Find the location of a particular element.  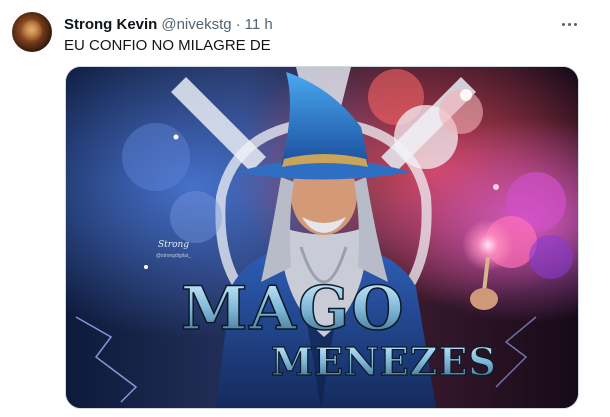

author-handle: @nivekstg is located at coordinates (196, 24).